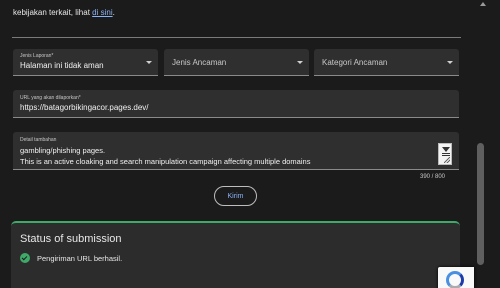 The image size is (500, 288). Describe the element at coordinates (236, 62) in the screenshot. I see `threat-type-select: Jenis Ancaman` at that location.